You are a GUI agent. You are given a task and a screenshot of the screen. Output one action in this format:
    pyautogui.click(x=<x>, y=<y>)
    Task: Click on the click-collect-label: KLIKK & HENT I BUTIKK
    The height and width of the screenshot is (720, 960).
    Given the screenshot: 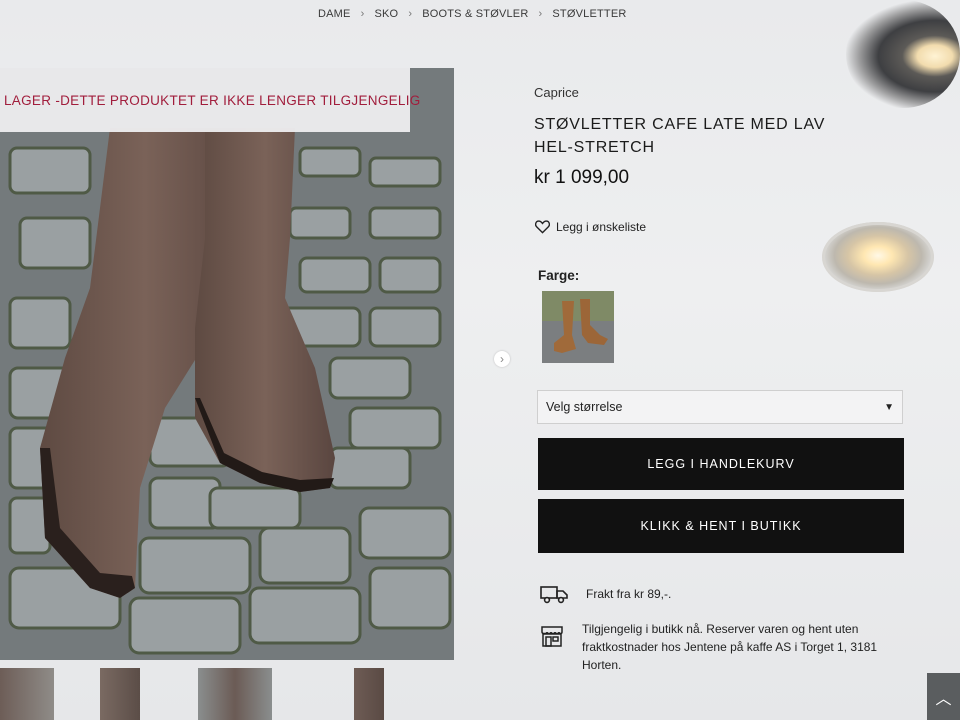 What is the action you would take?
    pyautogui.click(x=721, y=526)
    